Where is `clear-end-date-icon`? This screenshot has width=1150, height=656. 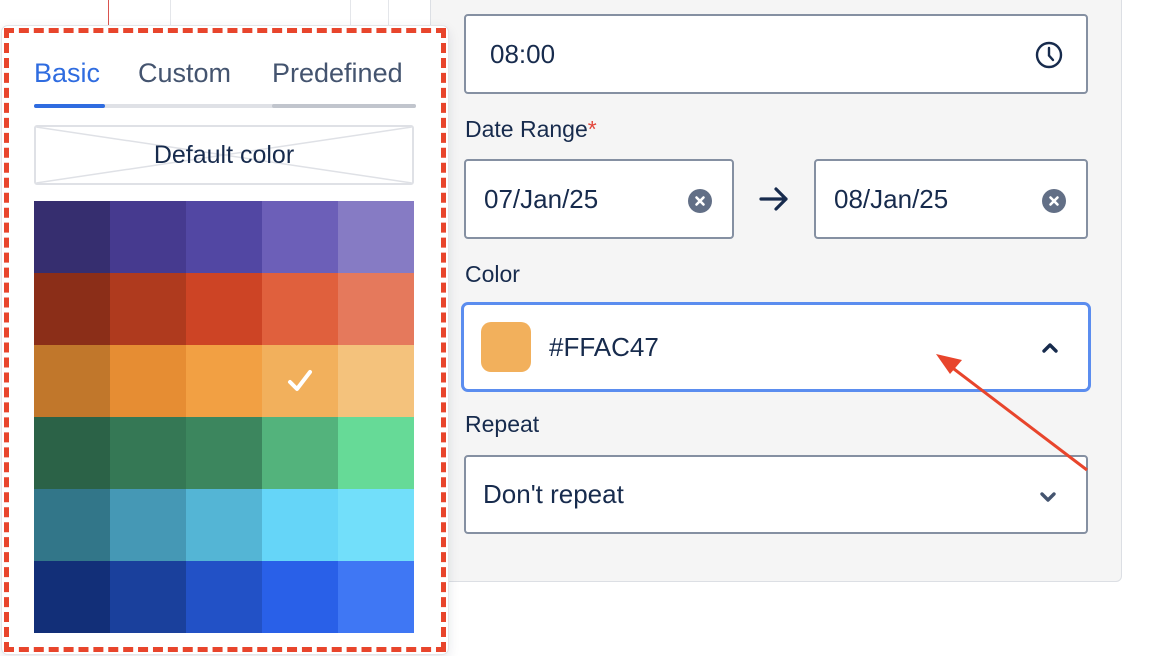
clear-end-date-icon is located at coordinates (1054, 201).